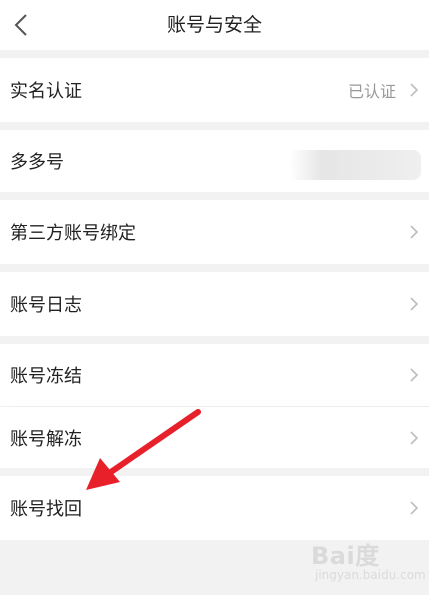 This screenshot has width=429, height=595. Describe the element at coordinates (370, 575) in the screenshot. I see `watermark-url: jingyan.baidu.com` at that location.